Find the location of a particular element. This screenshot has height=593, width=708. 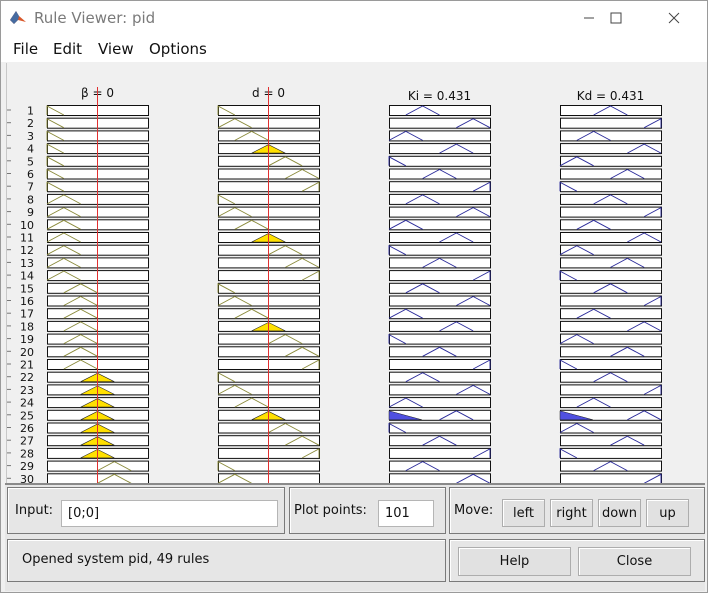

plot-points-label: Plot points: is located at coordinates (330, 510).